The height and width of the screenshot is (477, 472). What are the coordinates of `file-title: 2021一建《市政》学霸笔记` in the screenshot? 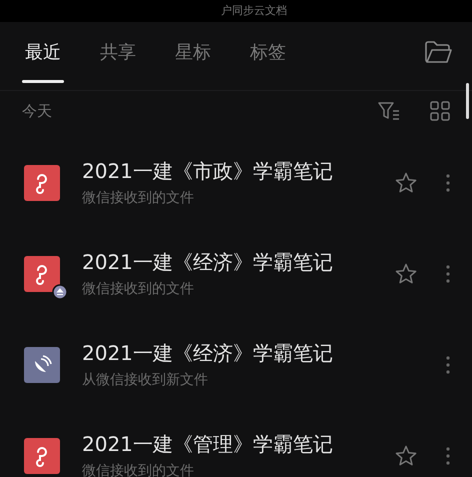 It's located at (208, 171).